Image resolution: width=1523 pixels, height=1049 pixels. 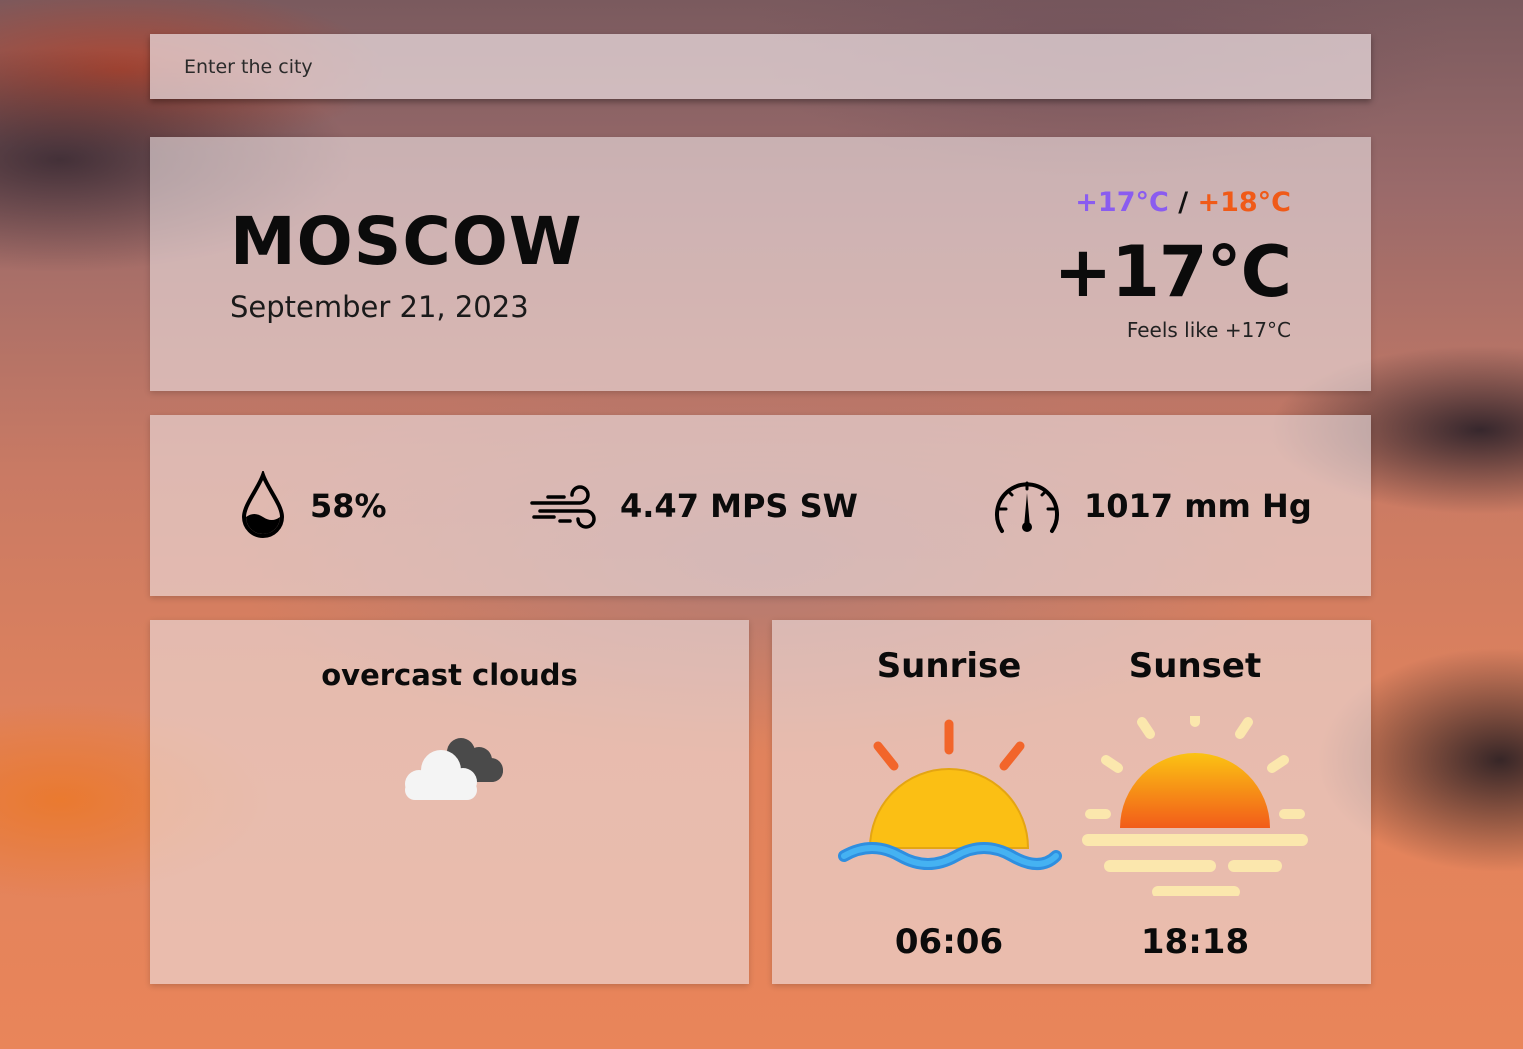 I want to click on wind-stat: 4.47 MPS SW, so click(x=694, y=506).